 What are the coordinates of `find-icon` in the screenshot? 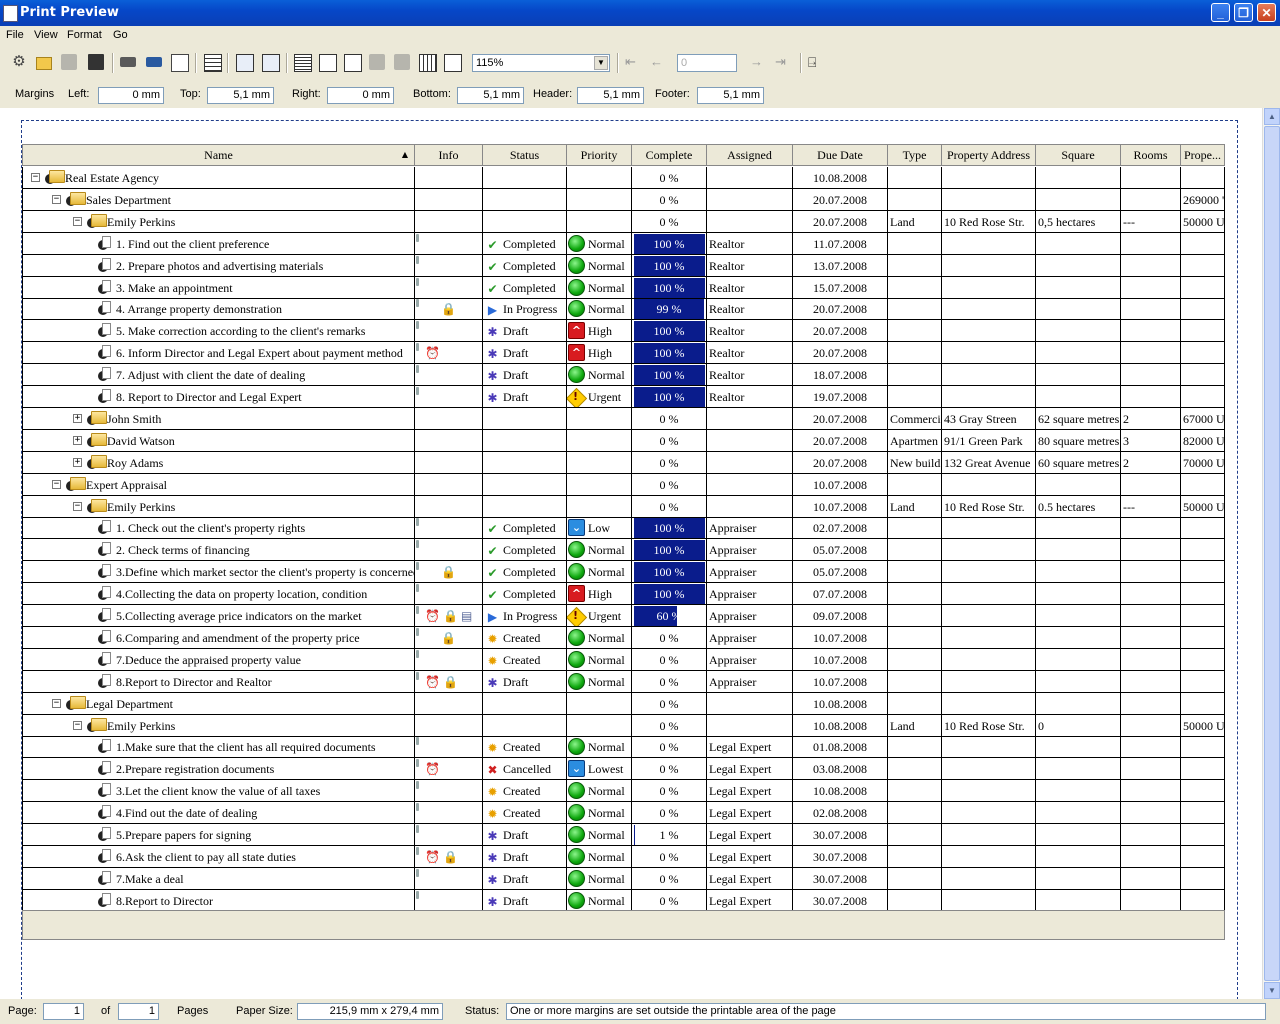 It's located at (271, 63).